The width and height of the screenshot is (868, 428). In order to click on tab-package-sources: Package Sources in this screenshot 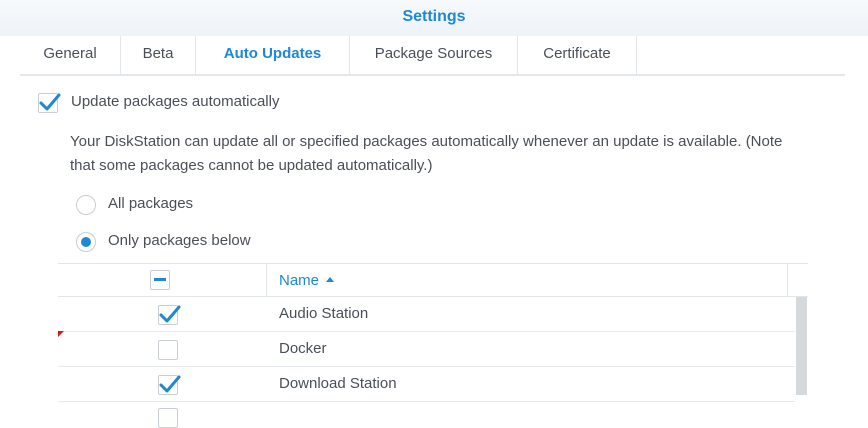, I will do `click(434, 55)`.